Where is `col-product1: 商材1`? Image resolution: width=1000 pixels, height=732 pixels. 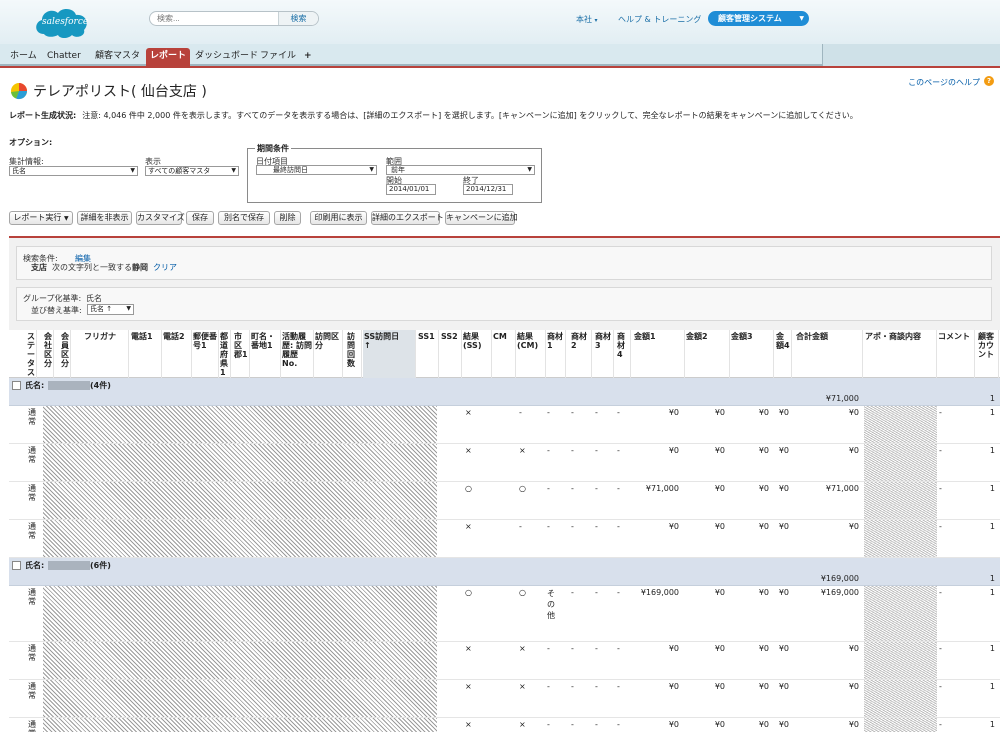
col-product1: 商材1 is located at coordinates (556, 354).